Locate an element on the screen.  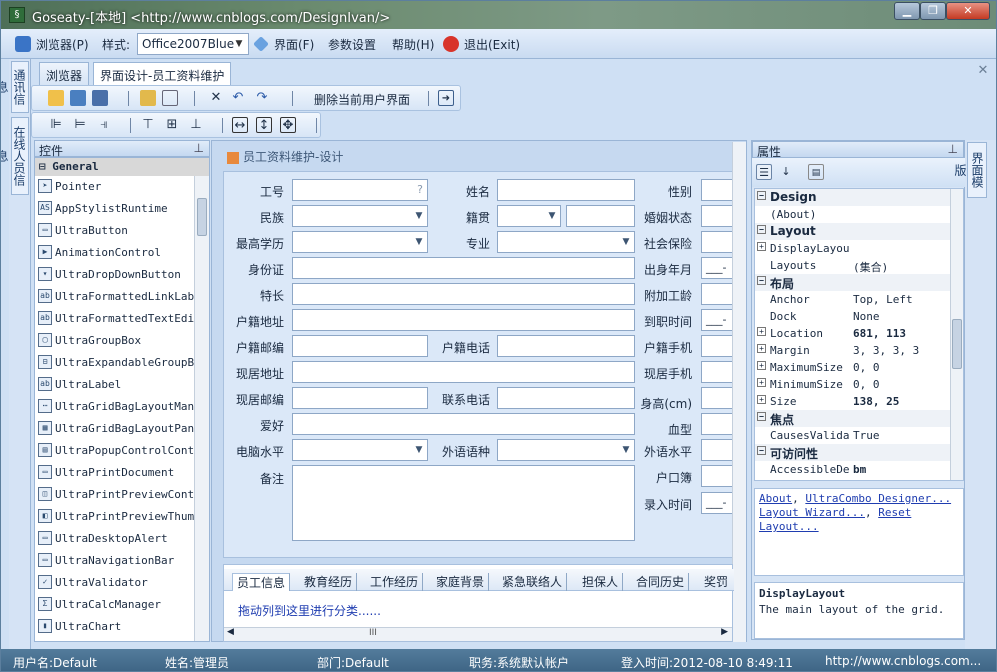
tab-contact-info: 通讯信息 is located at coordinates (15, 87).